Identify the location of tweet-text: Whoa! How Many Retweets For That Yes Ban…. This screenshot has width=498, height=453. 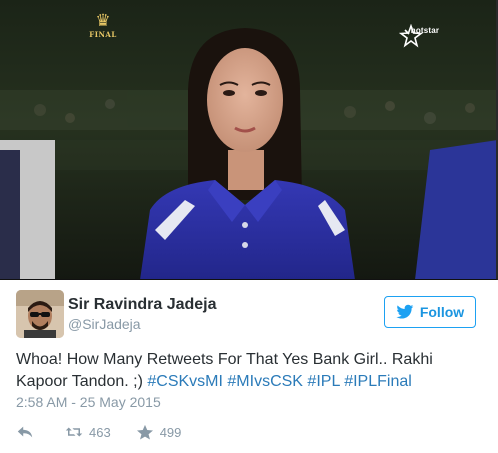
(249, 371).